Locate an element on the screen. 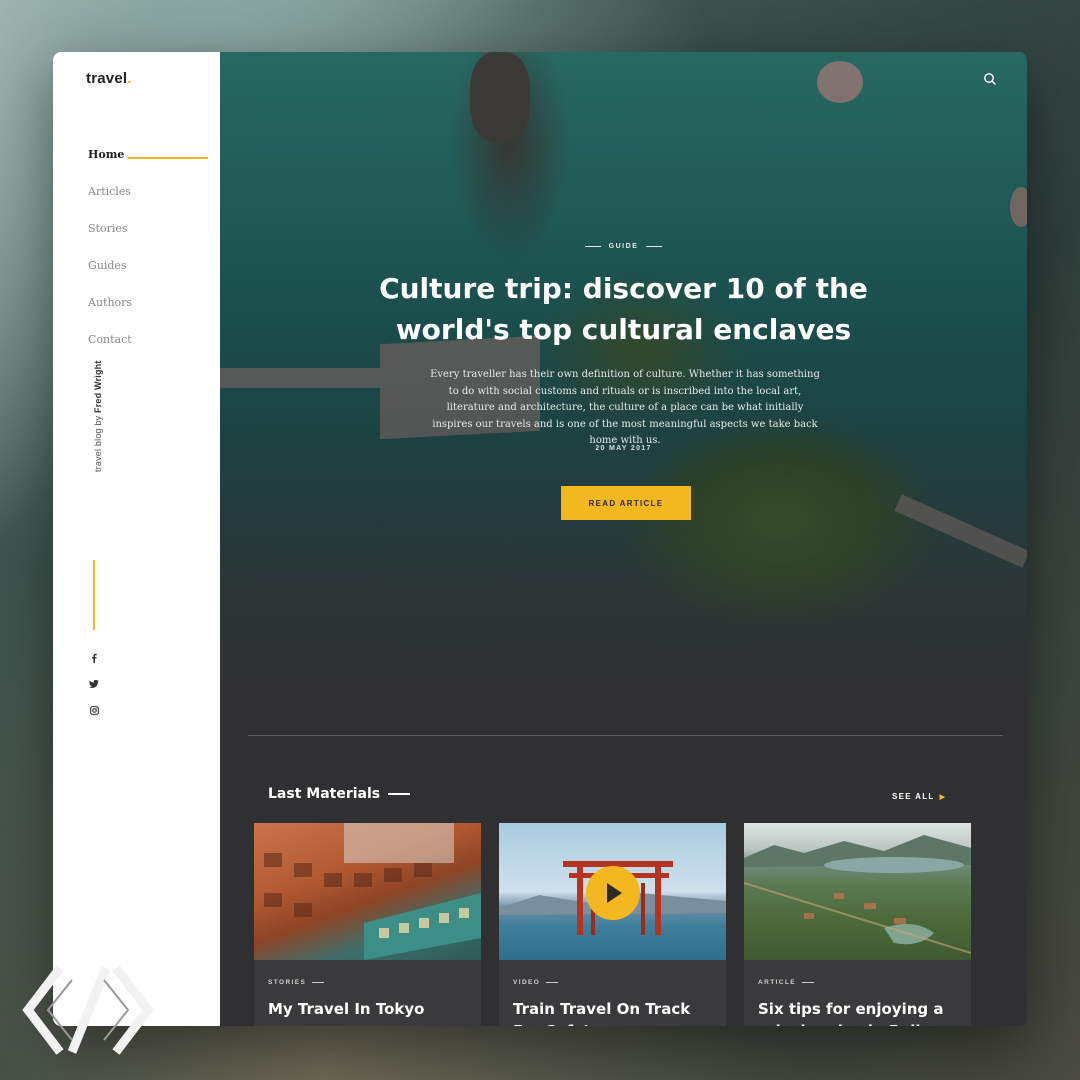 The width and height of the screenshot is (1080, 1080). nav-item-home: Home is located at coordinates (148, 166).